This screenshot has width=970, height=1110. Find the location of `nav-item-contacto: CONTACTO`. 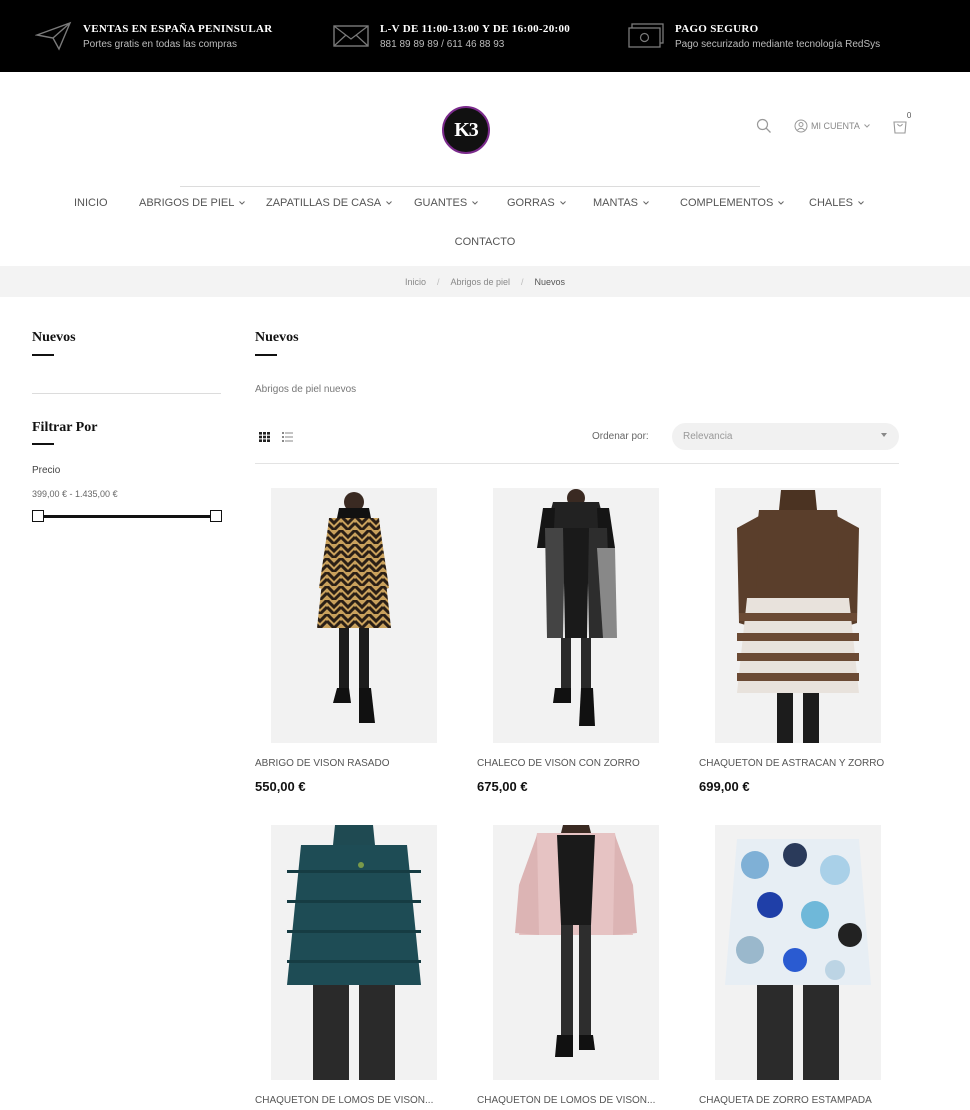

nav-item-contacto: CONTACTO is located at coordinates (485, 242).